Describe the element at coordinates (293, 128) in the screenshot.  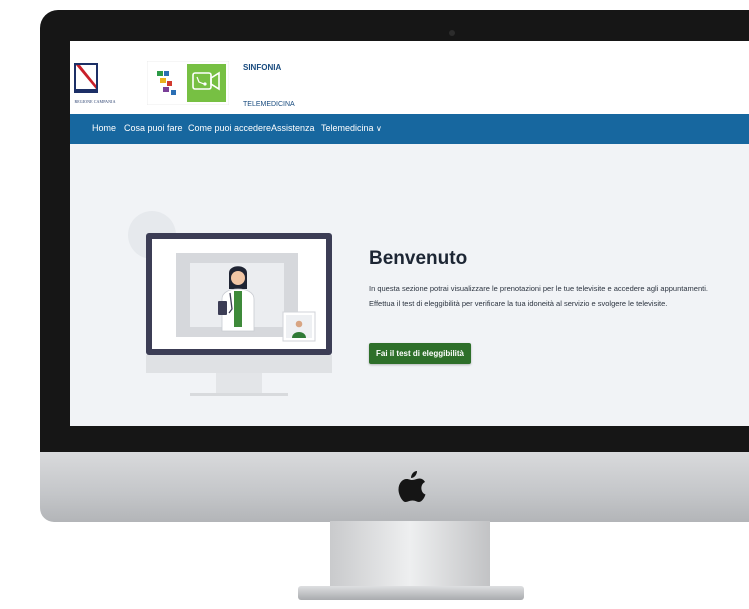
I see `nav-item-assistenza: Assistenza` at that location.